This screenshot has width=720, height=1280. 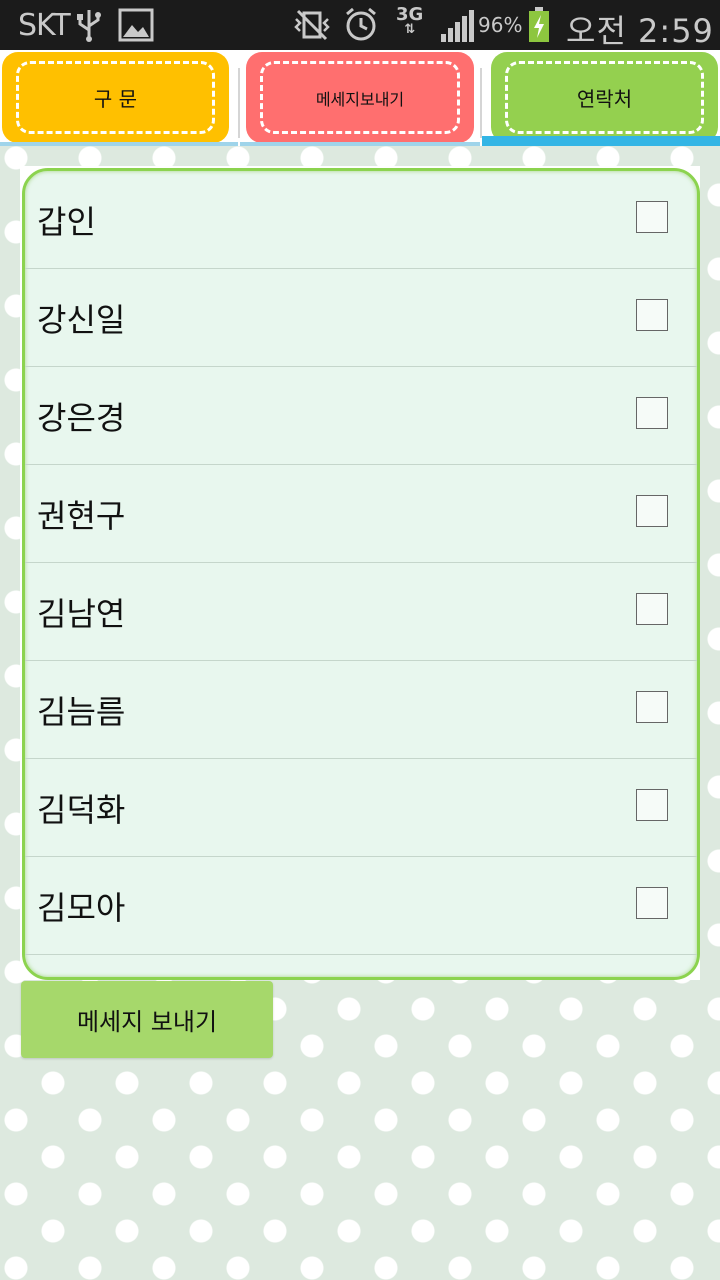 What do you see at coordinates (44, 25) in the screenshot?
I see `carrier-label: SKT` at bounding box center [44, 25].